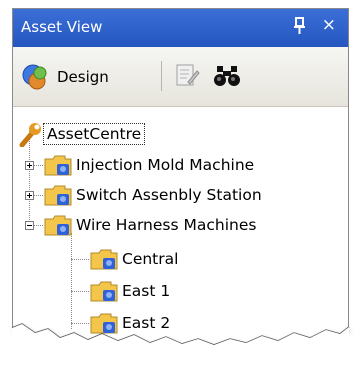 The height and width of the screenshot is (368, 361). What do you see at coordinates (150, 259) in the screenshot?
I see `tree-item-label: Central` at bounding box center [150, 259].